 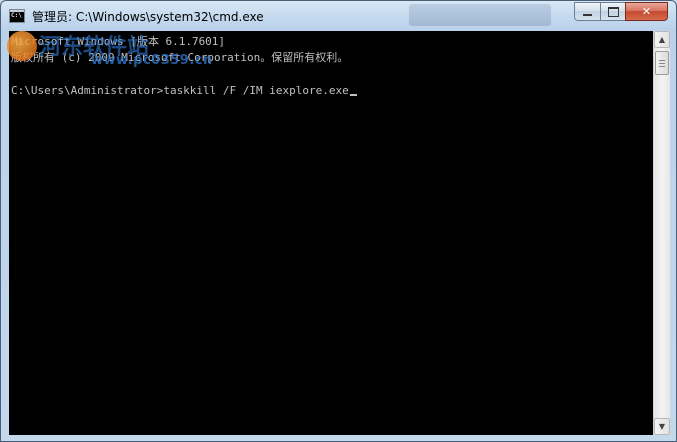 I want to click on maximize-icon, so click(x=613, y=11).